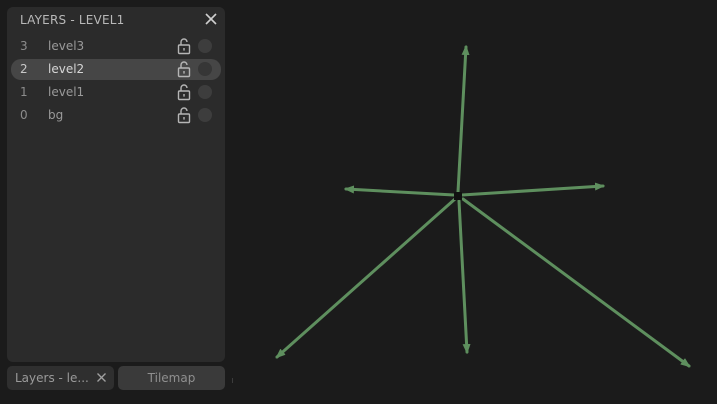 This screenshot has height=404, width=717. I want to click on layer-index: 3, so click(24, 46).